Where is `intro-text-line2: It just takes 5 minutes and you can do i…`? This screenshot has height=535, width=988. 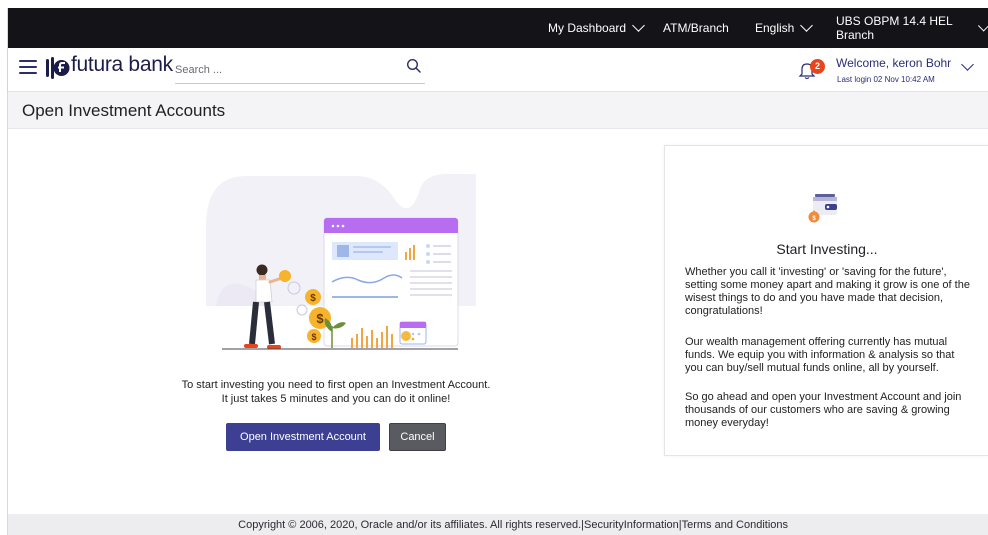
intro-text-line2: It just takes 5 minutes and you can do i… is located at coordinates (336, 399).